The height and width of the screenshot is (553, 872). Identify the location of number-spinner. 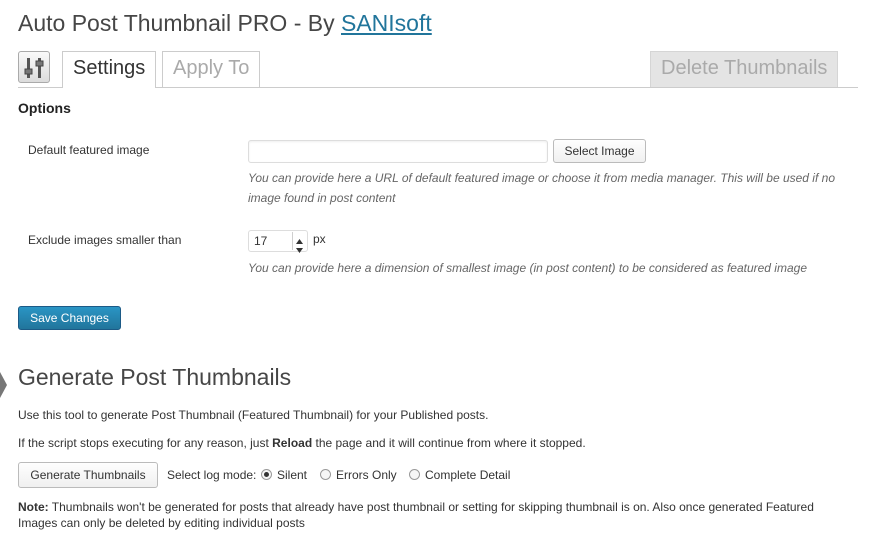
(299, 242).